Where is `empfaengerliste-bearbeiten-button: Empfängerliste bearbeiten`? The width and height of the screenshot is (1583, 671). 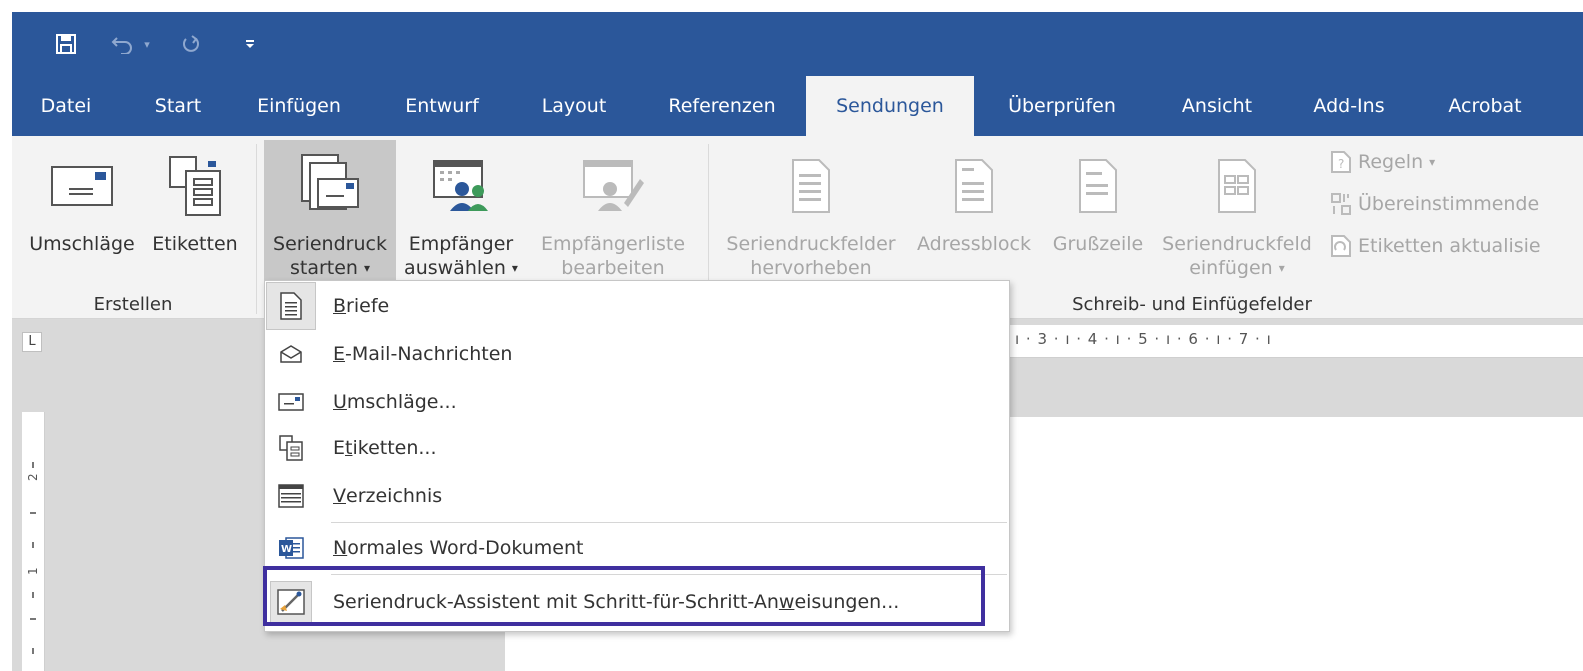
empfaengerliste-bearbeiten-button: Empfängerliste bearbeiten is located at coordinates (613, 215).